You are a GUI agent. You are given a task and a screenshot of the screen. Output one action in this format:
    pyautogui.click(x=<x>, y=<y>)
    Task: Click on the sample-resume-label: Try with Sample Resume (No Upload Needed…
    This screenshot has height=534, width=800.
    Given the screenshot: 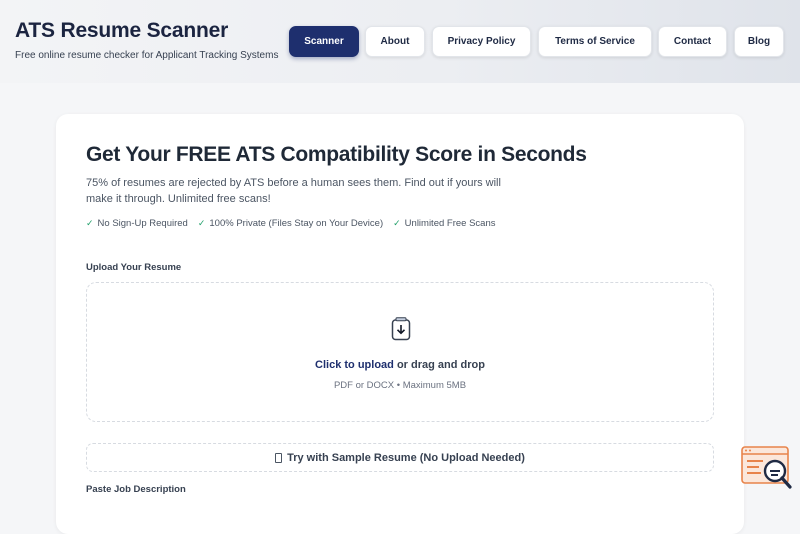 What is the action you would take?
    pyautogui.click(x=406, y=457)
    